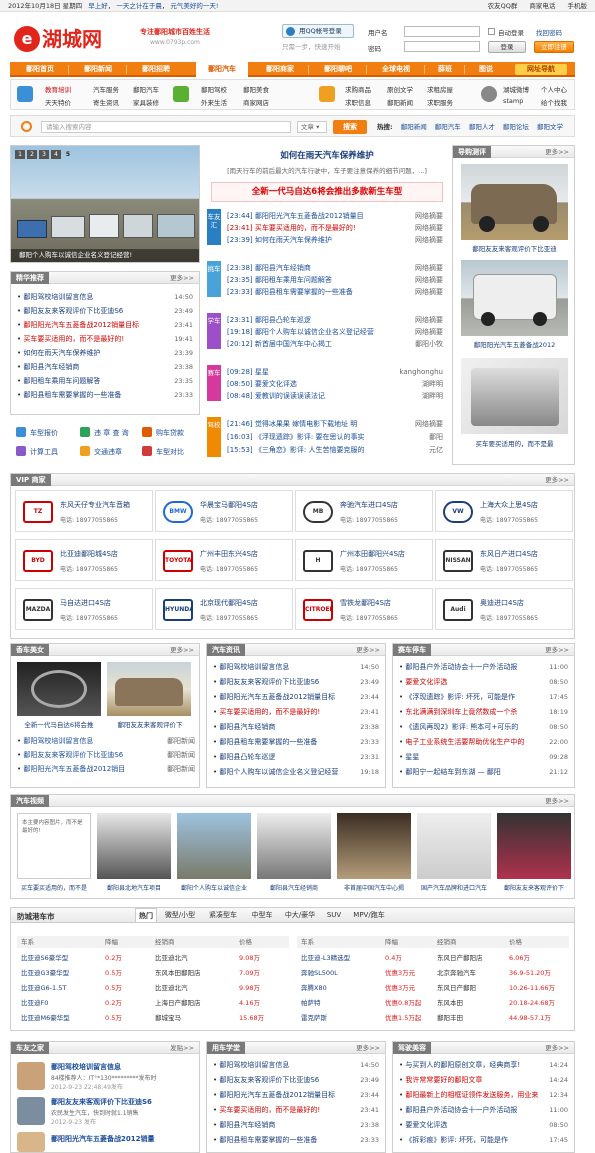 The height and width of the screenshot is (1153, 595). Describe the element at coordinates (256, 89) in the screenshot. I see `subnav-link: 鄱阳美食` at that location.